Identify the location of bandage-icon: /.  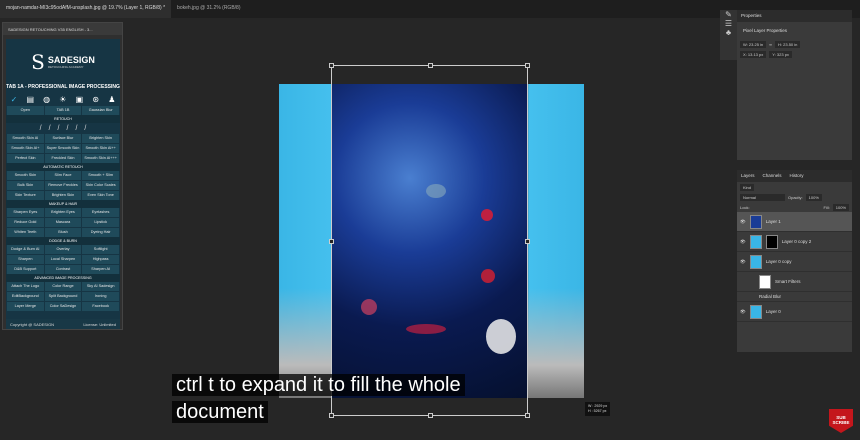
(68, 128).